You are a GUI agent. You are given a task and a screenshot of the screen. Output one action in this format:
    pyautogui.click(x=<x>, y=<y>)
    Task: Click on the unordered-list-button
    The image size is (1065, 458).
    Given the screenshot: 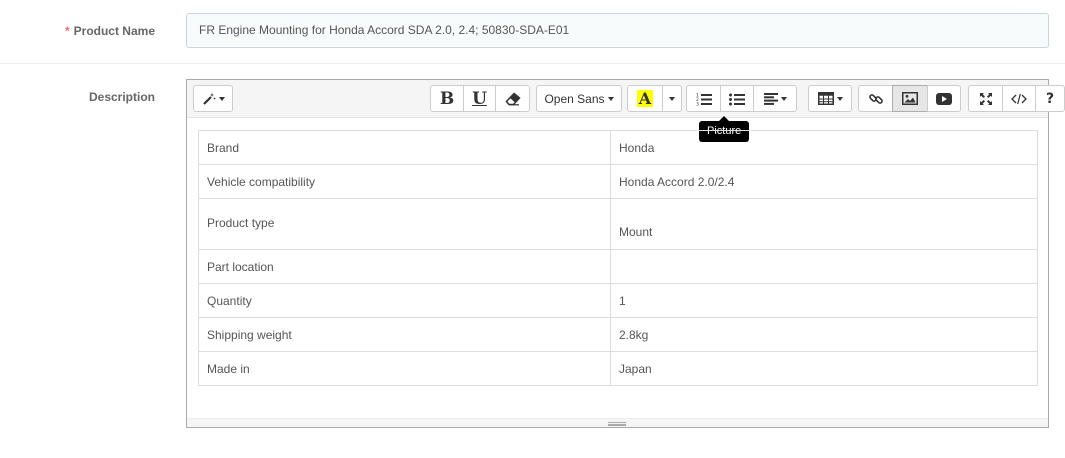 What is the action you would take?
    pyautogui.click(x=737, y=98)
    